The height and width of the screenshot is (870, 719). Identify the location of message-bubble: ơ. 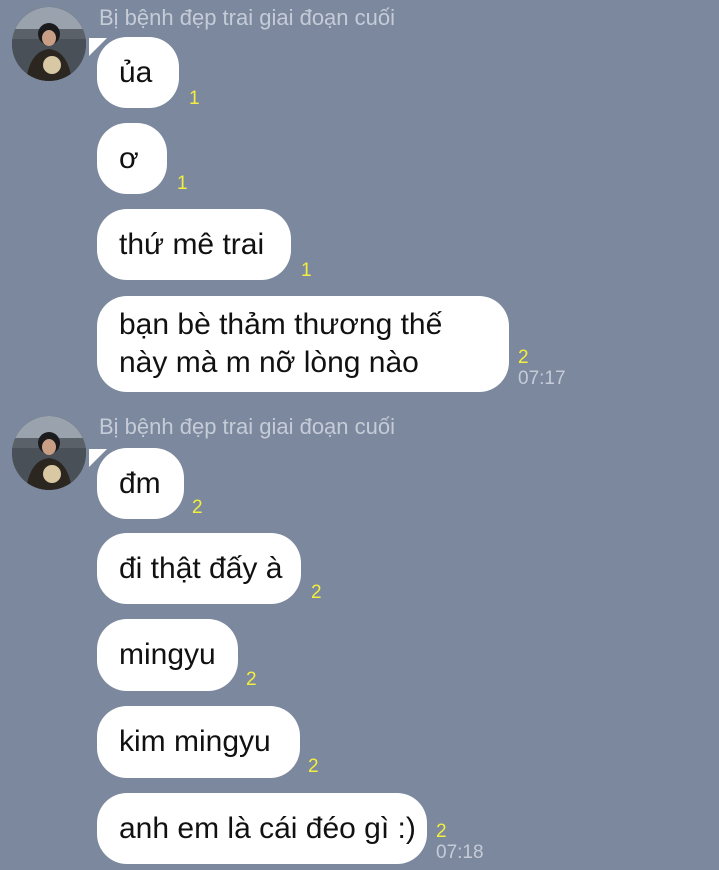
(132, 158).